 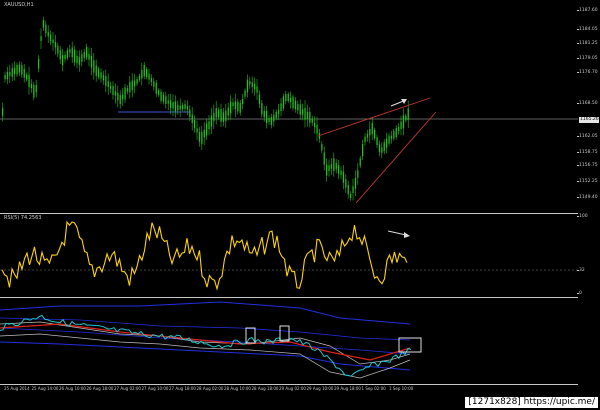 What do you see at coordinates (373, 388) in the screenshot?
I see `time-tick: 1 Sep 02:00` at bounding box center [373, 388].